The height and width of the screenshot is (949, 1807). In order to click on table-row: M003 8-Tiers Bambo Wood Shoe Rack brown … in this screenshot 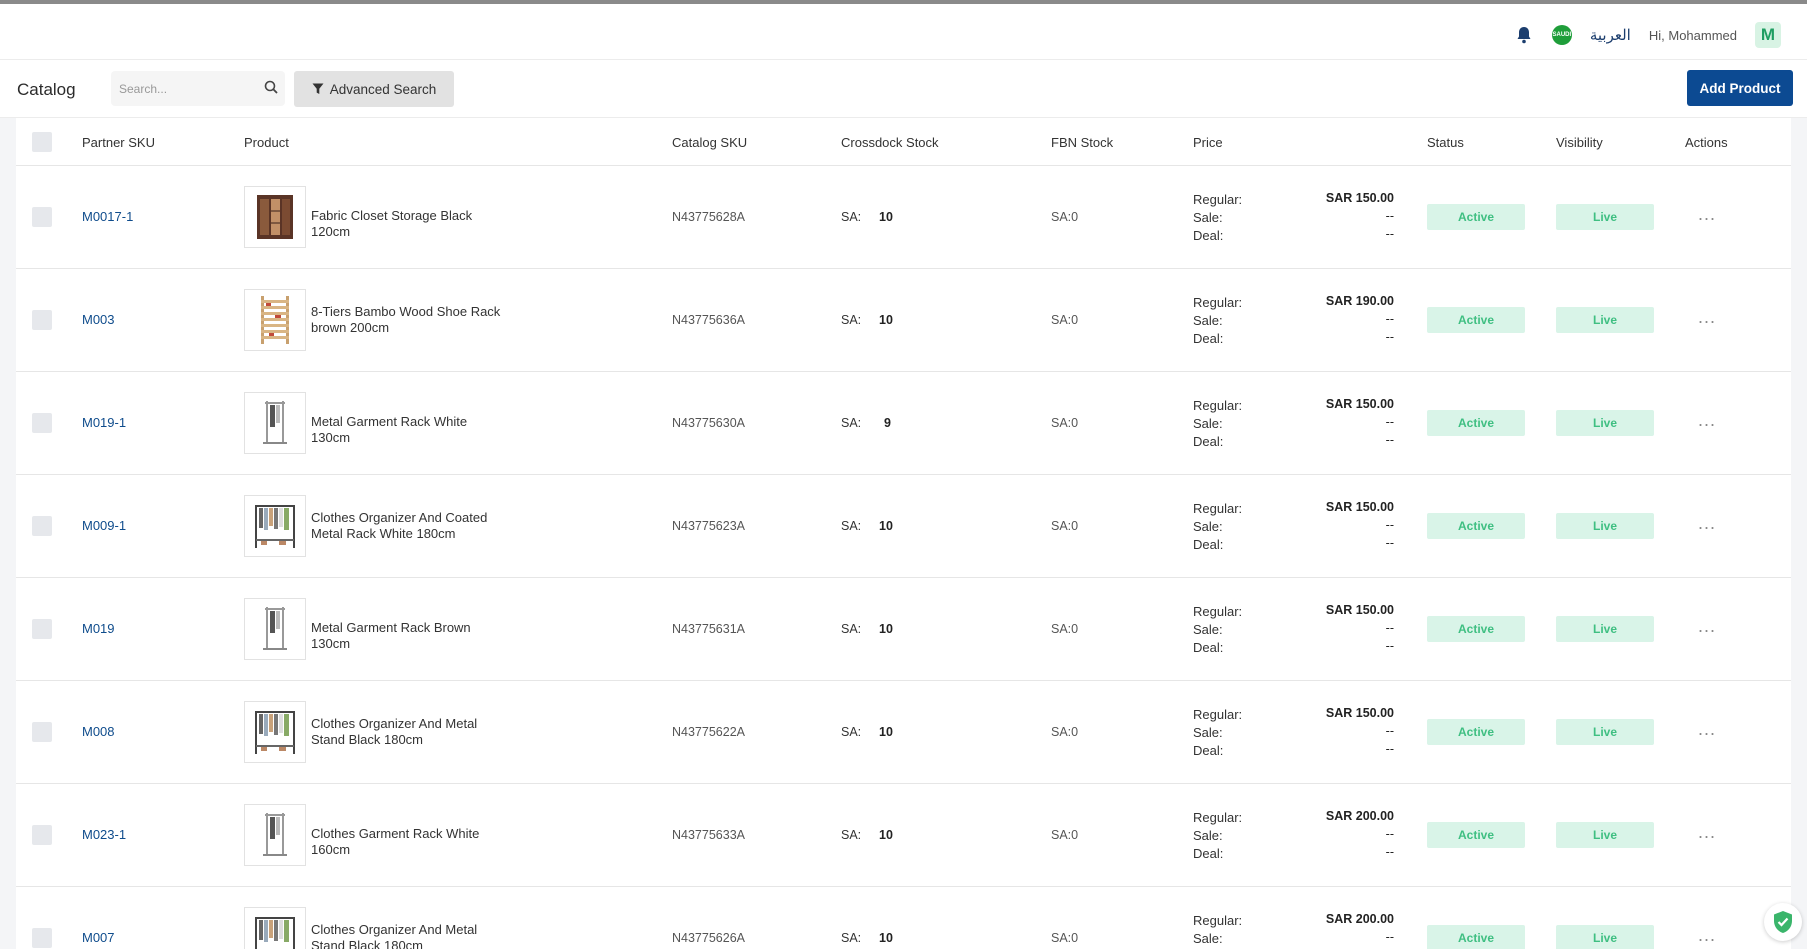, I will do `click(903, 320)`.